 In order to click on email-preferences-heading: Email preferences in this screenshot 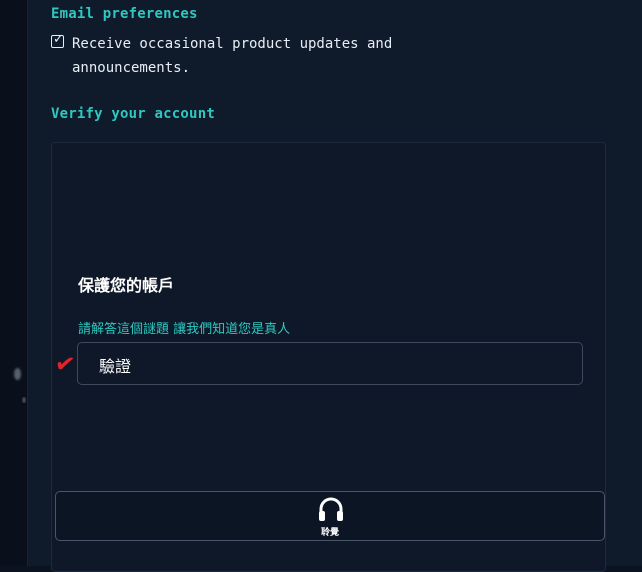, I will do `click(124, 14)`.